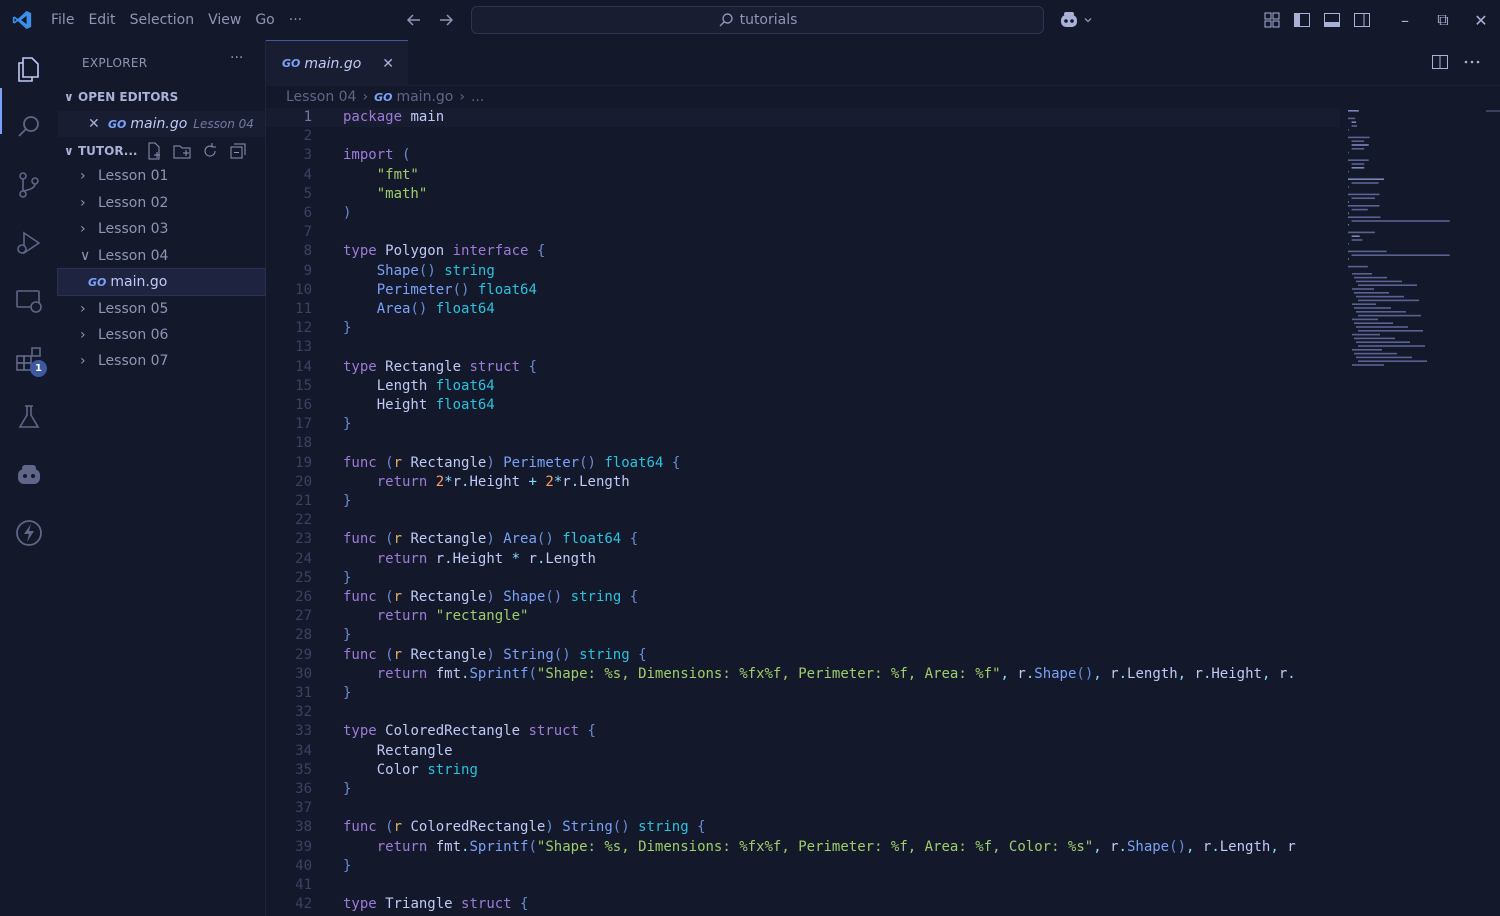  I want to click on code-line: 41, so click(803, 885).